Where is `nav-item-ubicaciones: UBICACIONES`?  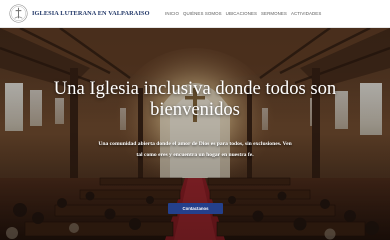 nav-item-ubicaciones: UBICACIONES is located at coordinates (241, 13).